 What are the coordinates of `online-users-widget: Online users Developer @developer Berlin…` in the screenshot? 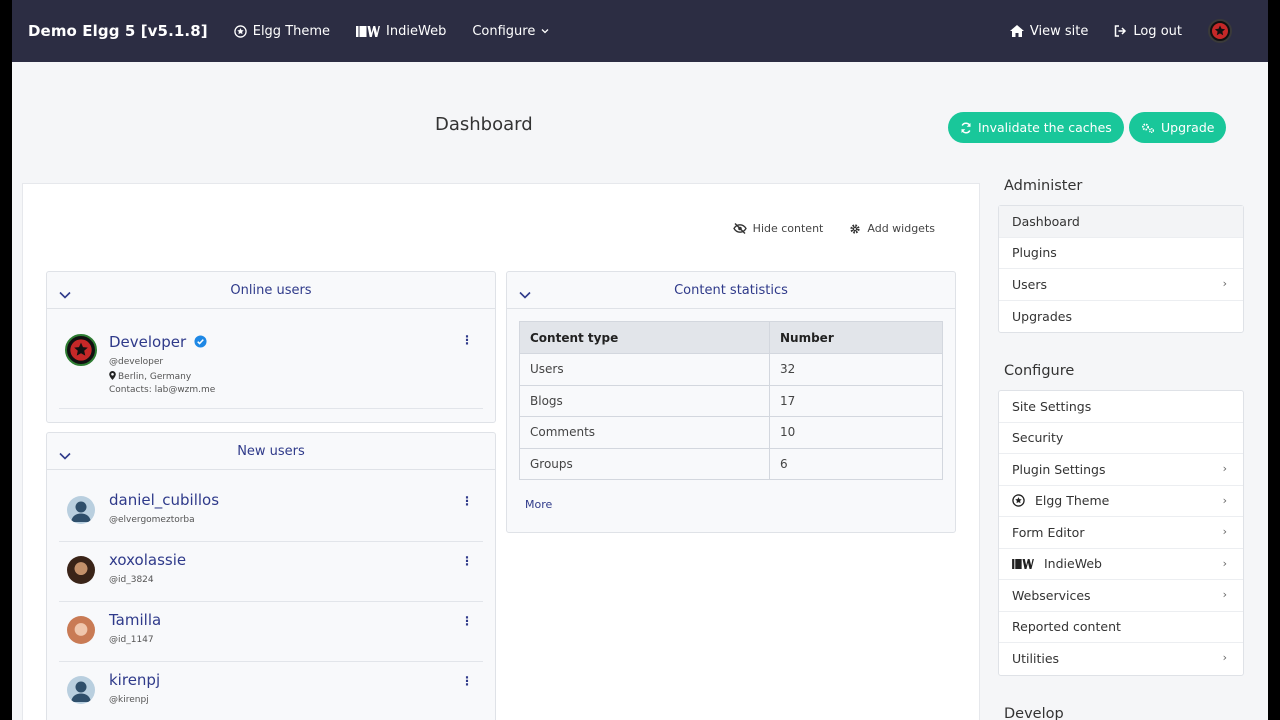 It's located at (271, 347).